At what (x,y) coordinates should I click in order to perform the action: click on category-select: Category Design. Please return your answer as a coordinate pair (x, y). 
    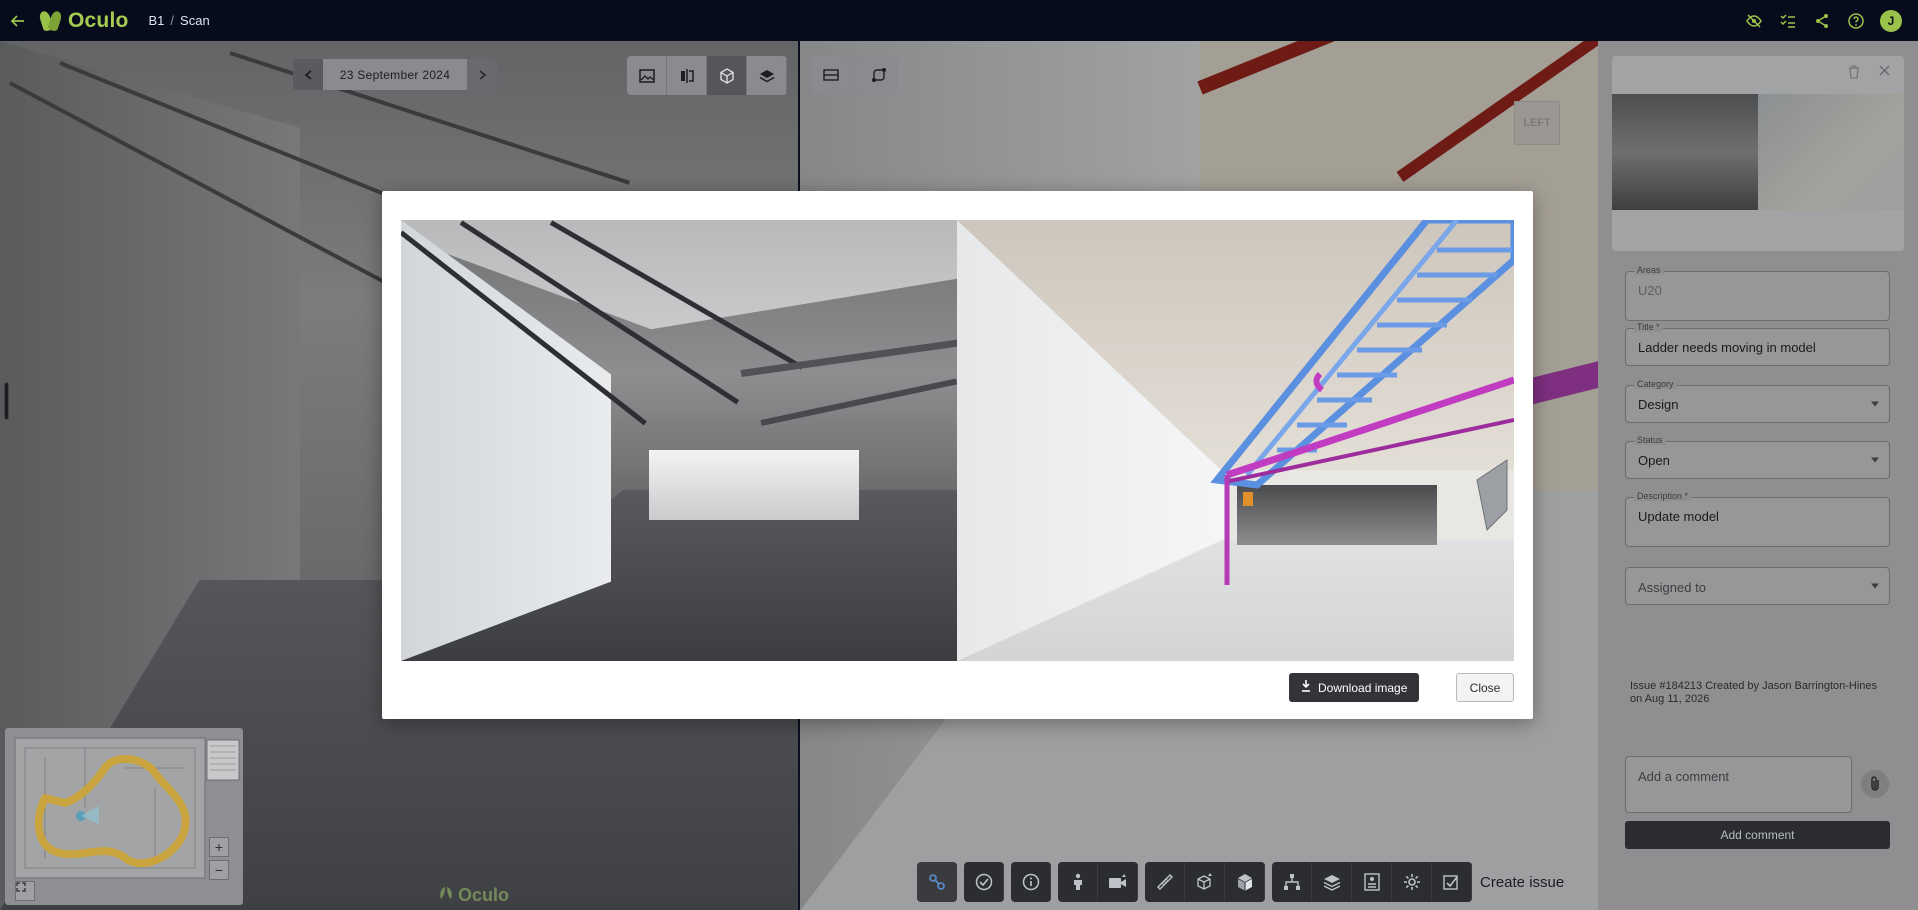
    Looking at the image, I should click on (1757, 401).